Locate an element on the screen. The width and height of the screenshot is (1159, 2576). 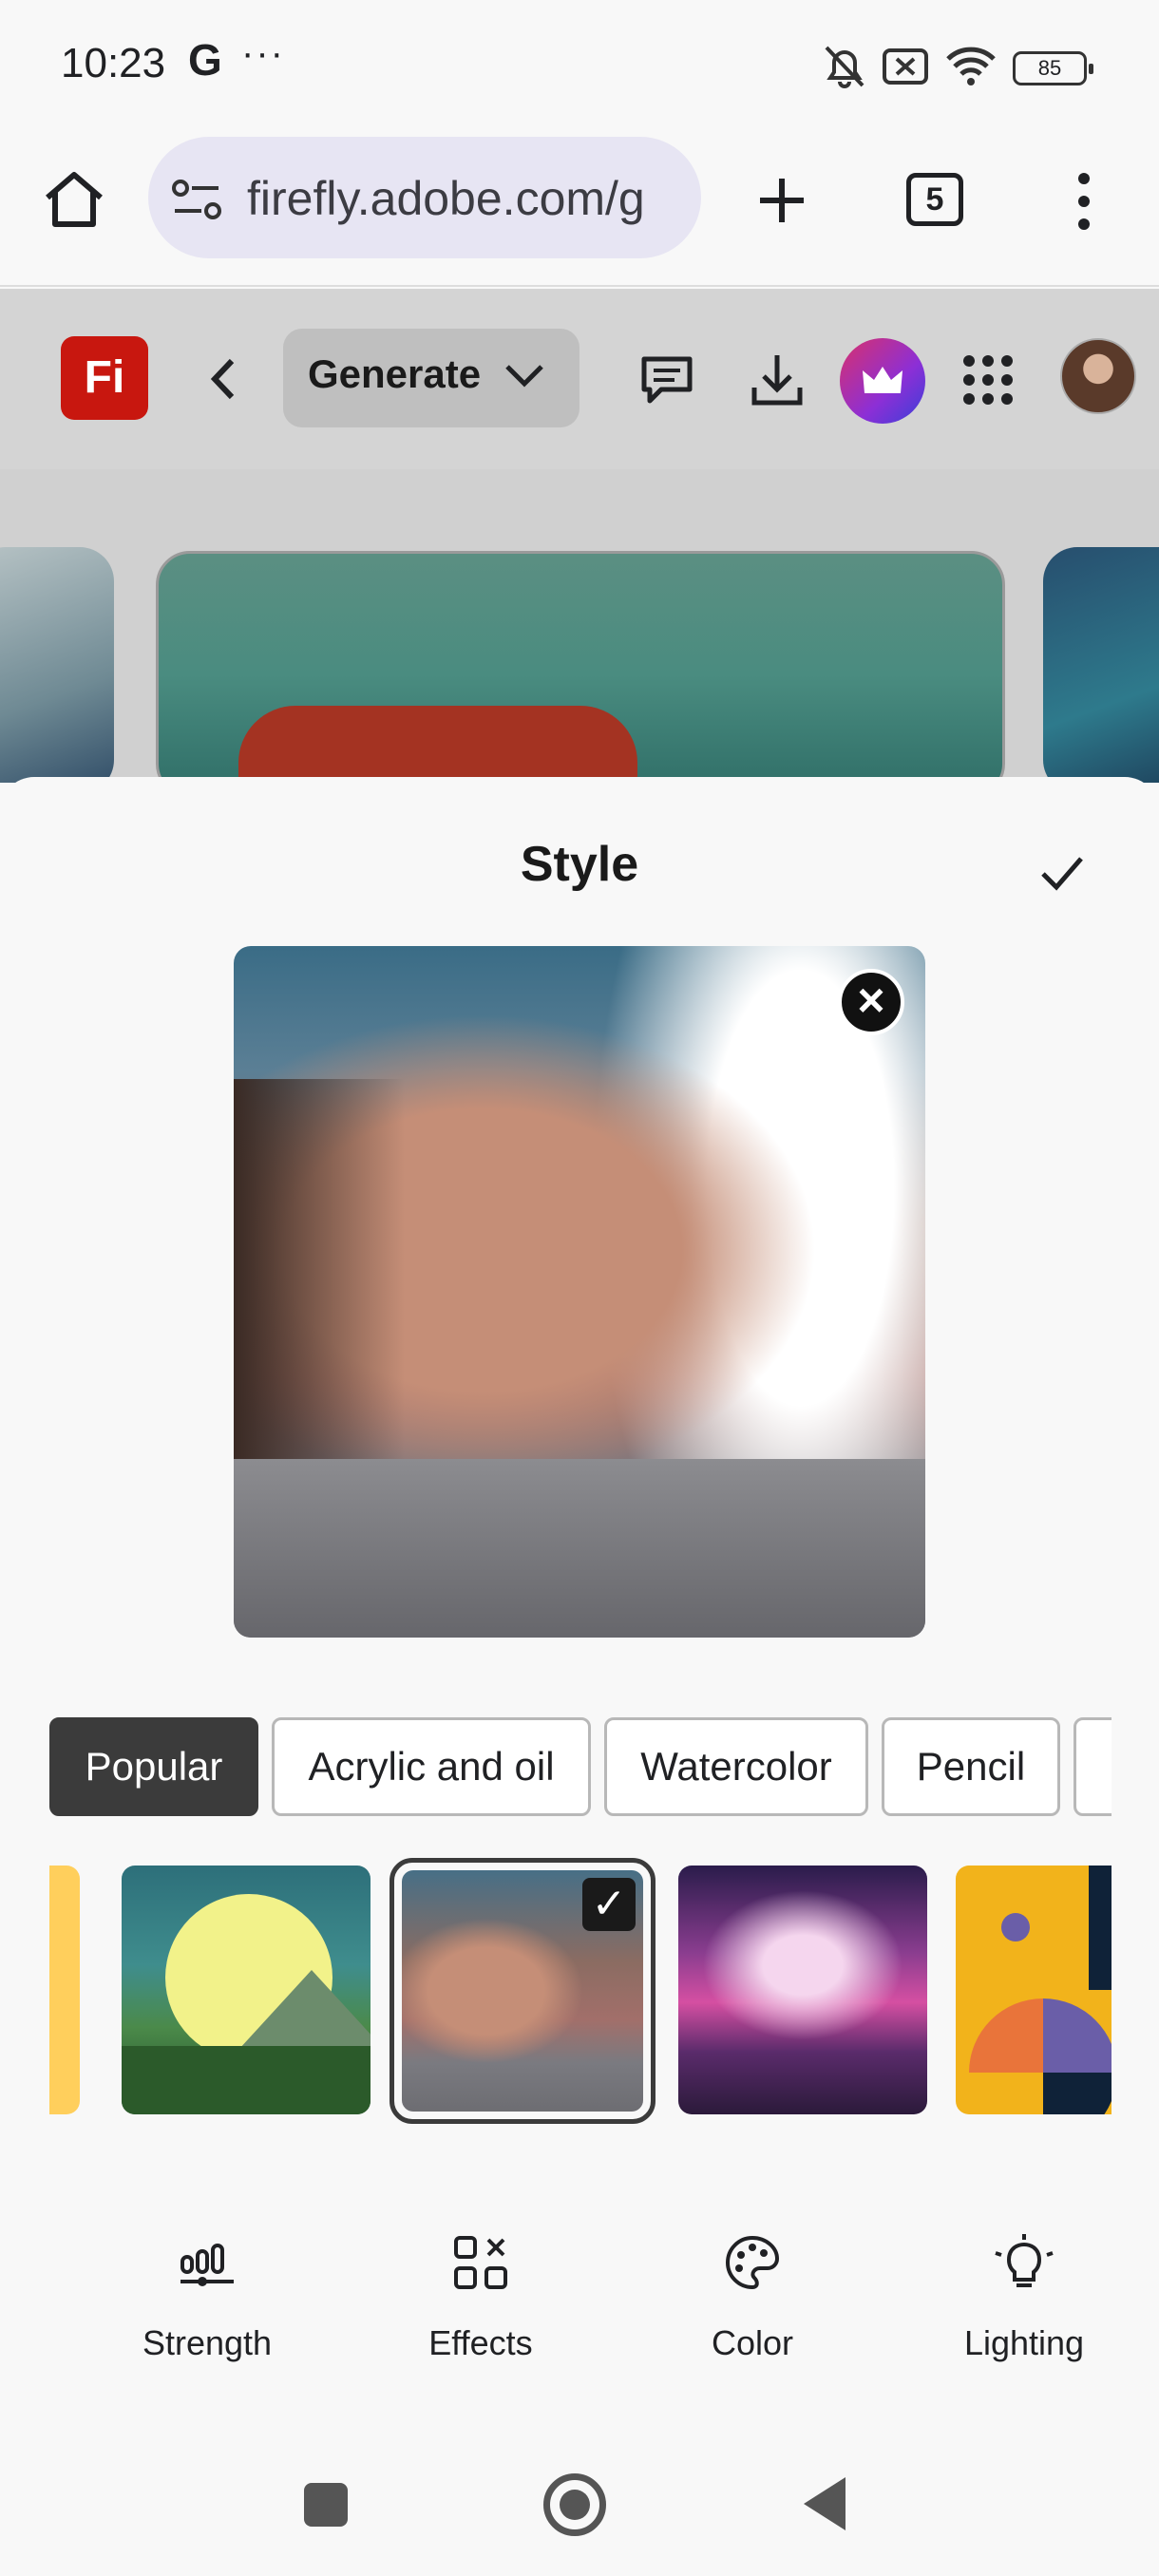
effects-label: Effects is located at coordinates (480, 2342).